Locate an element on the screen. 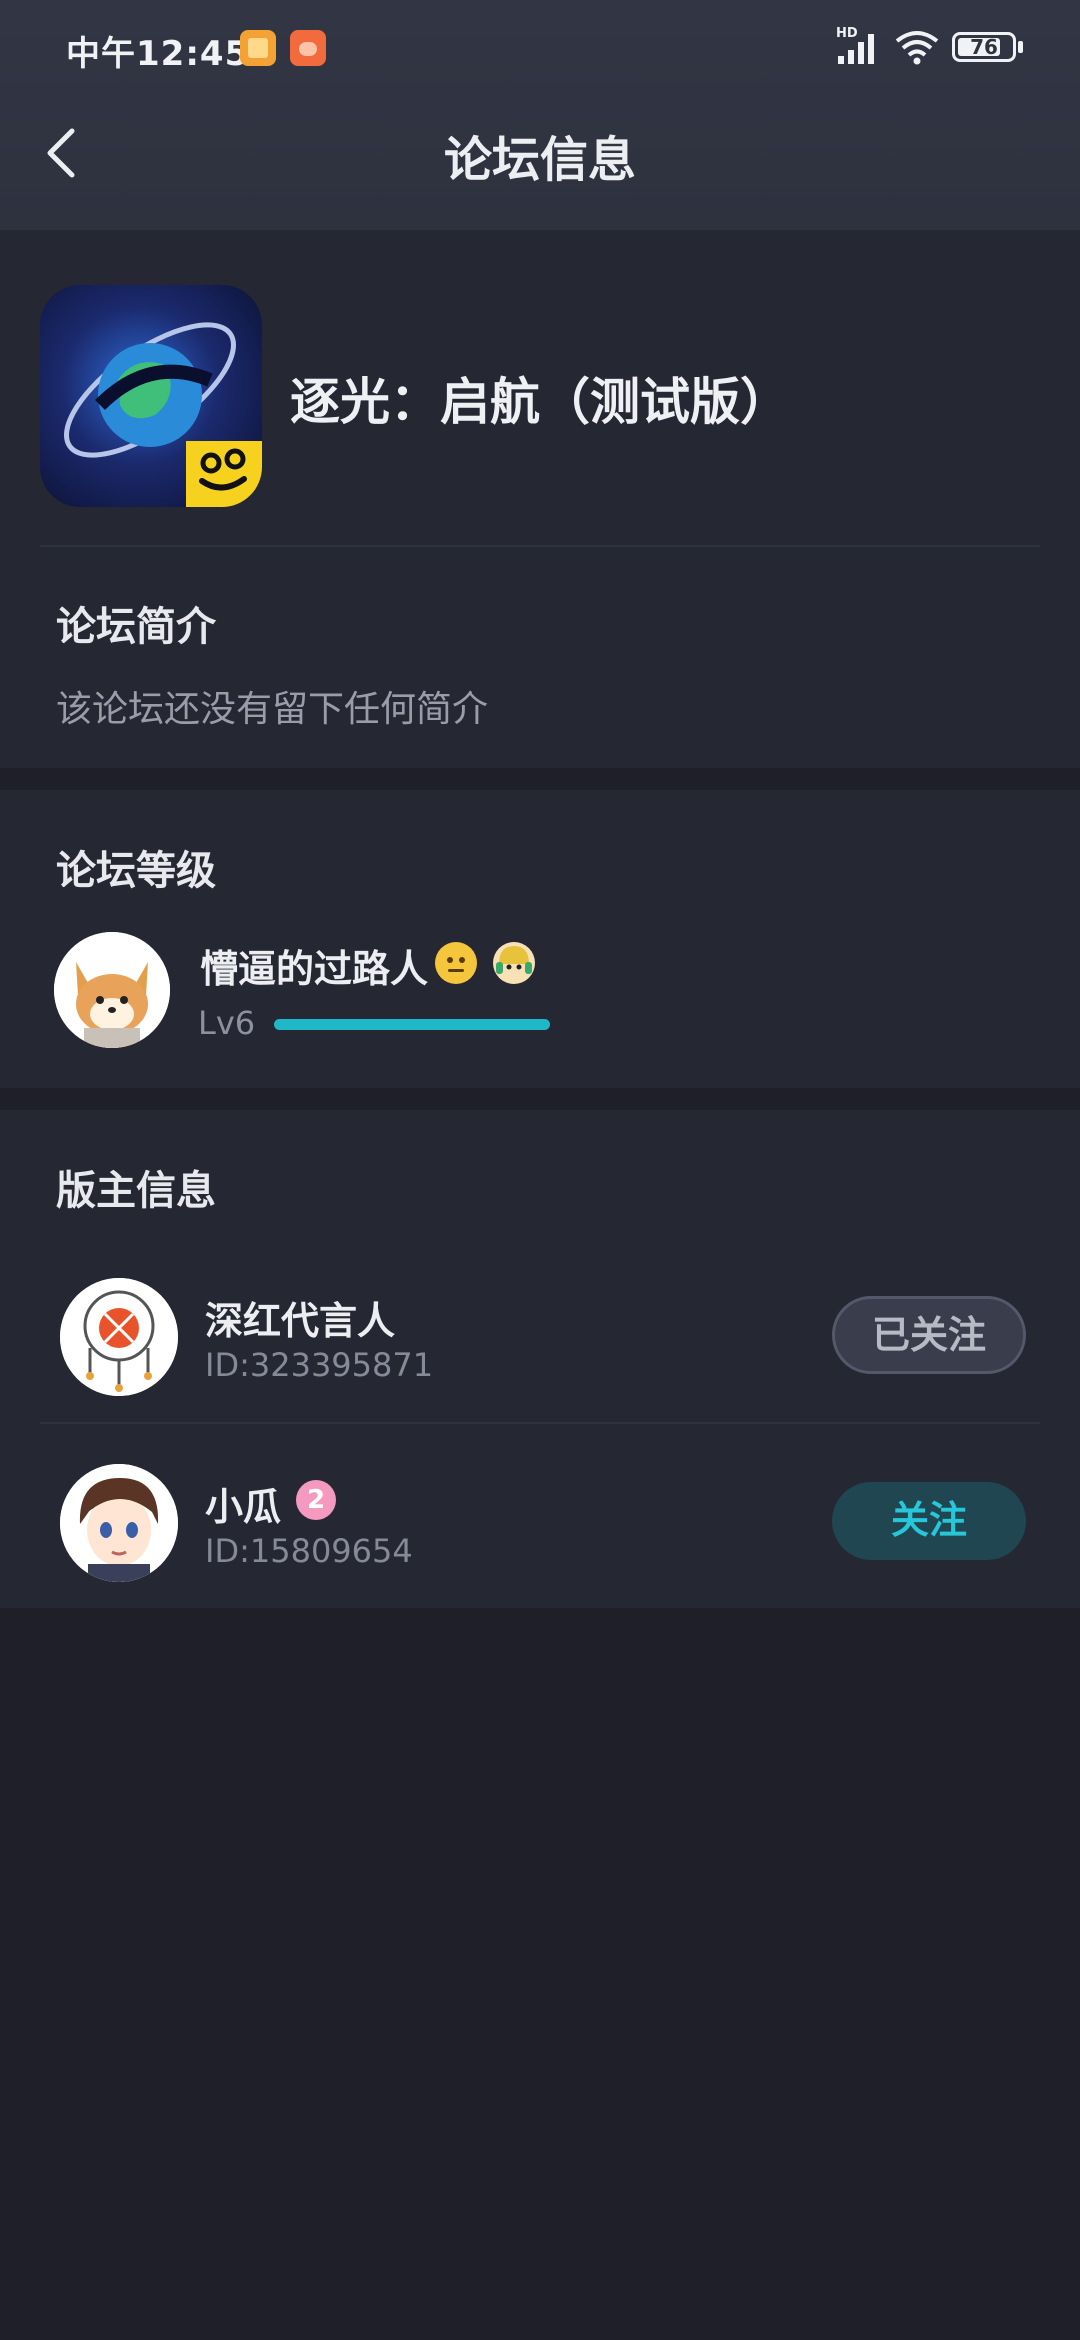 This screenshot has width=1080, height=2340. level-label: Lv6 is located at coordinates (227, 1023).